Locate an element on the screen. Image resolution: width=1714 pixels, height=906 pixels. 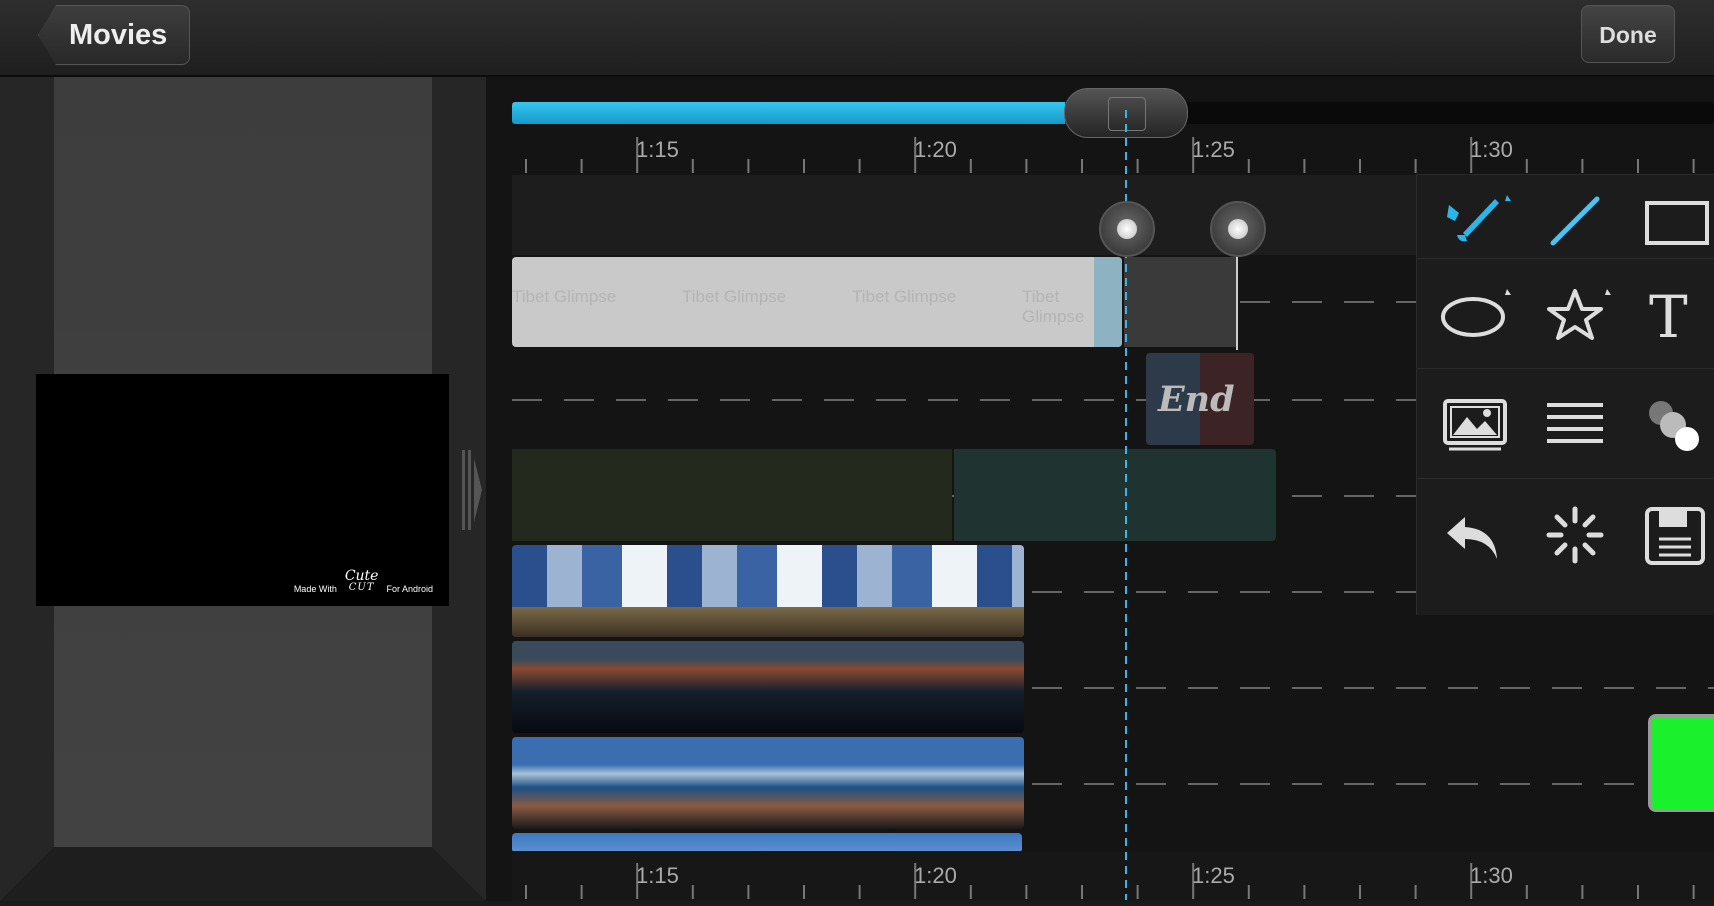
ruler-top: 1:15 1:20 1:25 1:30 is located at coordinates (1113, 151).